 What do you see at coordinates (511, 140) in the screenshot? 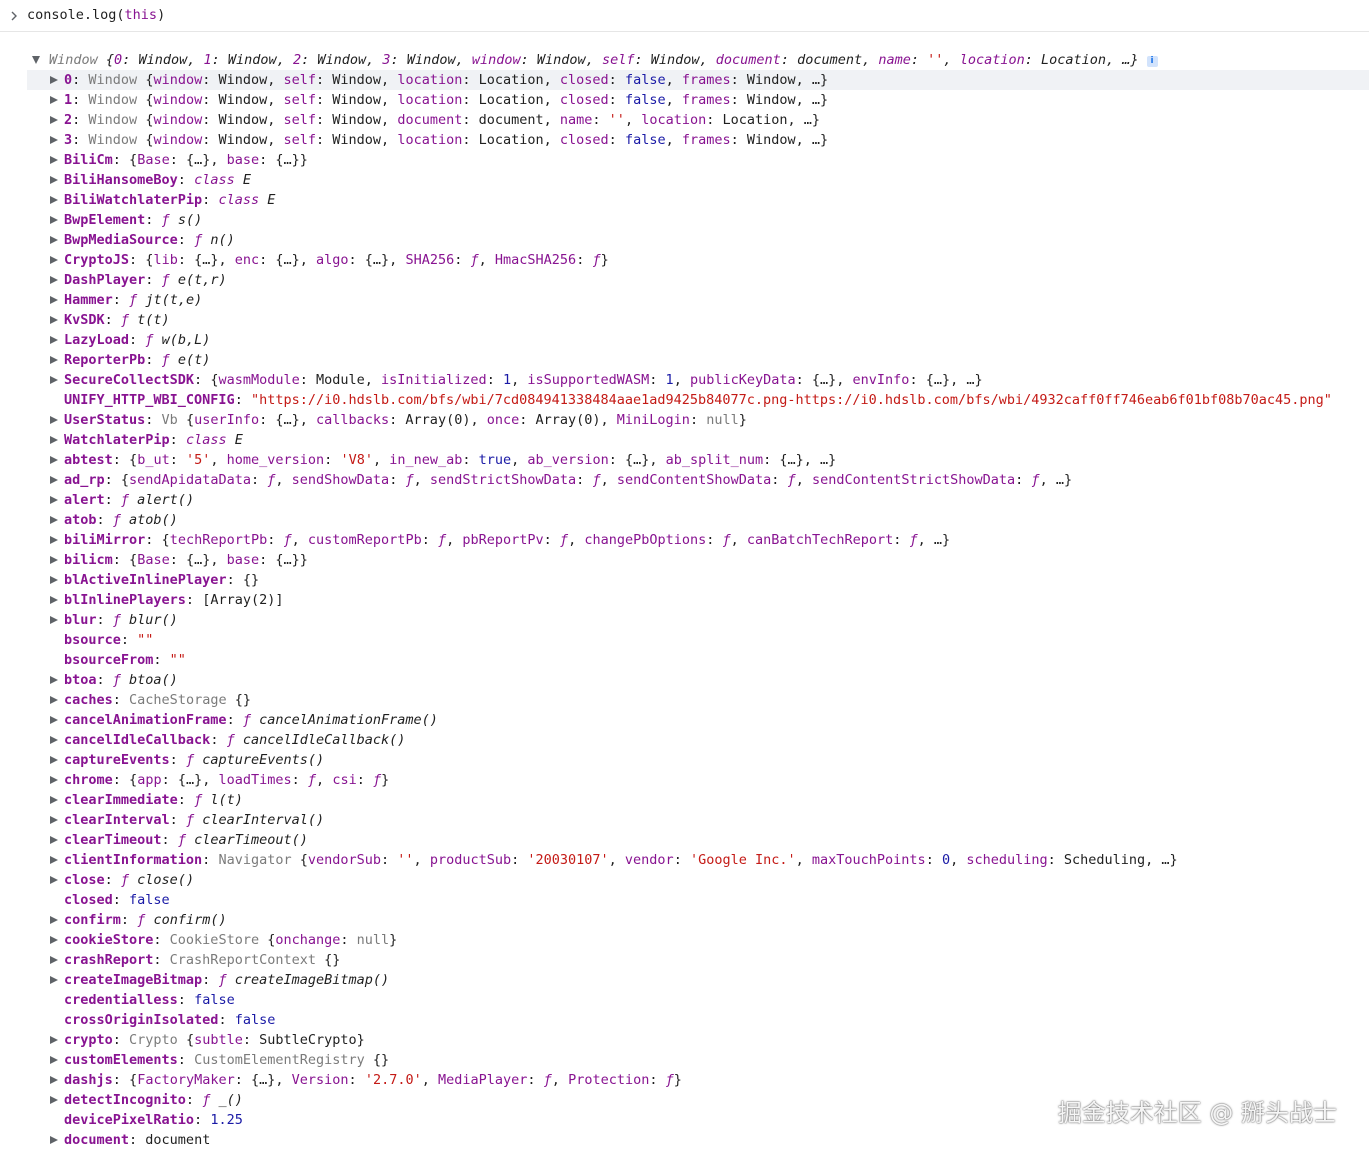
I see `property-value-part: : Location,` at bounding box center [511, 140].